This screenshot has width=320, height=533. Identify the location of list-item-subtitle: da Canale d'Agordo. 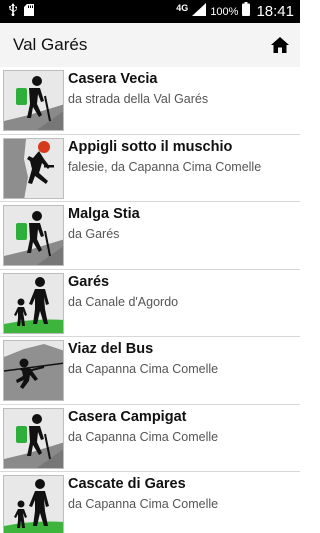
(123, 301).